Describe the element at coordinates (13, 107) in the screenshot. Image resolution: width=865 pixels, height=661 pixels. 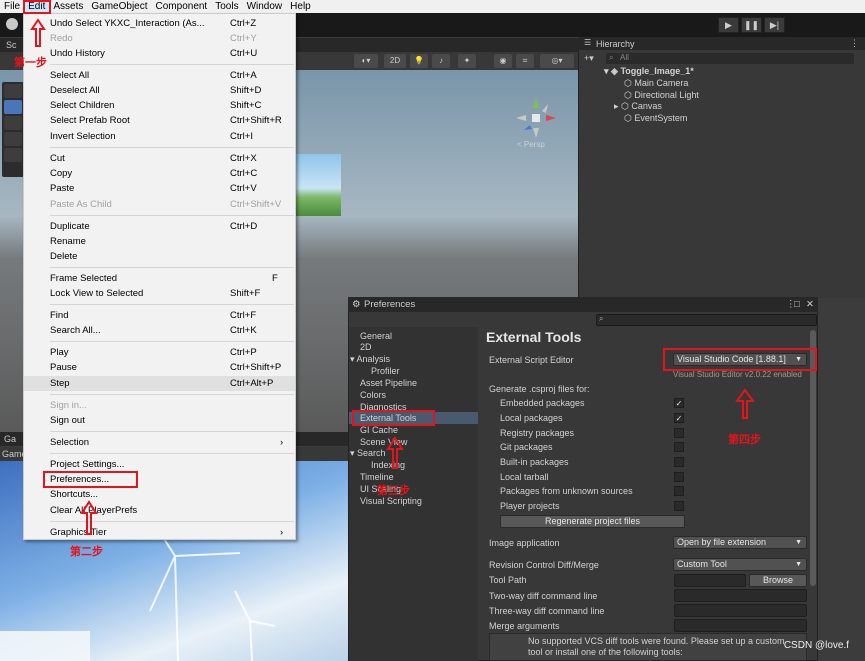
I see `move-tool-icon` at that location.